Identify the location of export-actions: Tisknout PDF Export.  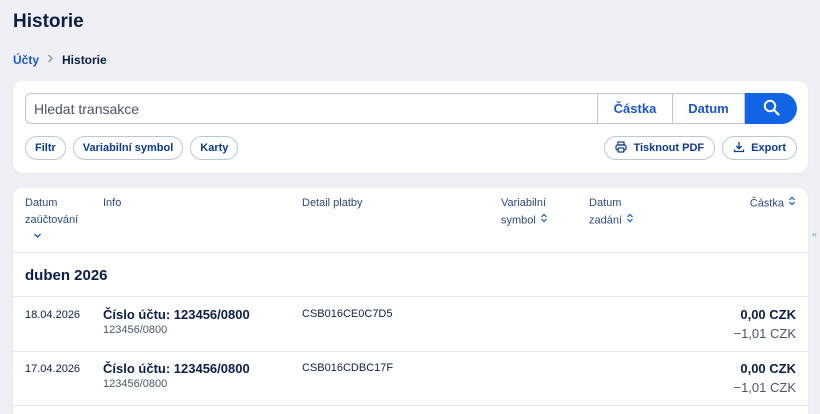
(700, 148).